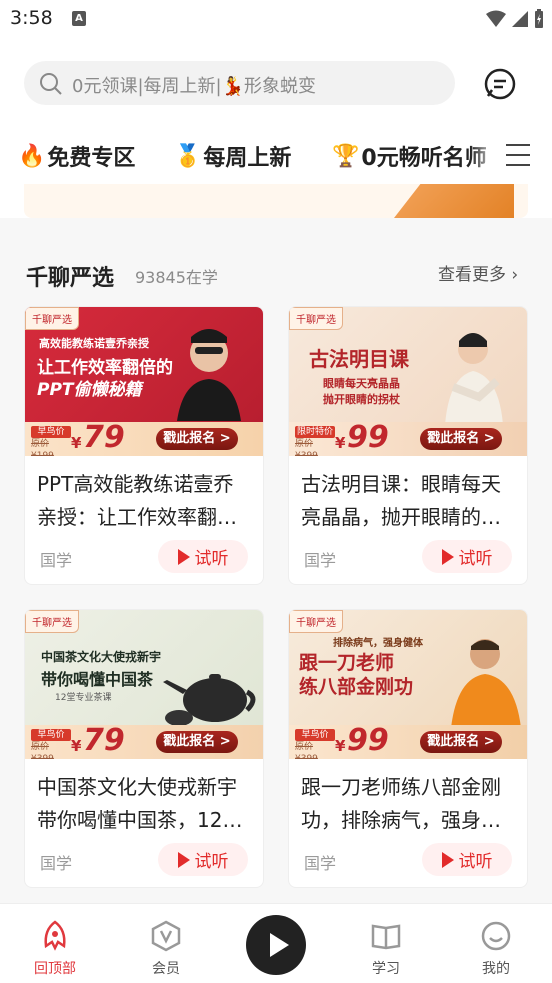  What do you see at coordinates (424, 158) in the screenshot?
I see `tab-label: 0元畅听名师` at bounding box center [424, 158].